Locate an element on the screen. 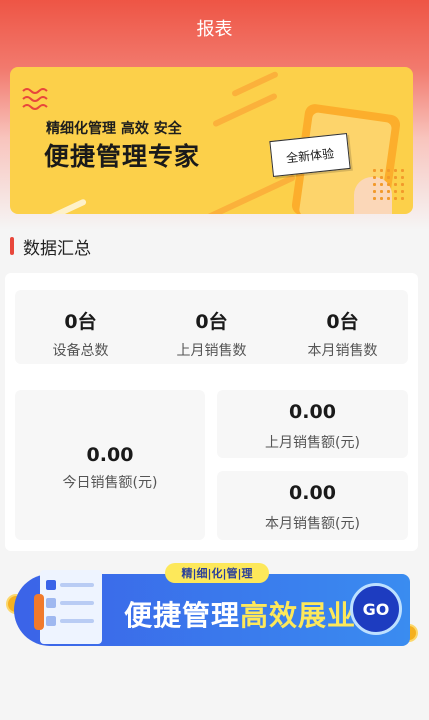  this-month-sales-value: 0.00 is located at coordinates (312, 493).